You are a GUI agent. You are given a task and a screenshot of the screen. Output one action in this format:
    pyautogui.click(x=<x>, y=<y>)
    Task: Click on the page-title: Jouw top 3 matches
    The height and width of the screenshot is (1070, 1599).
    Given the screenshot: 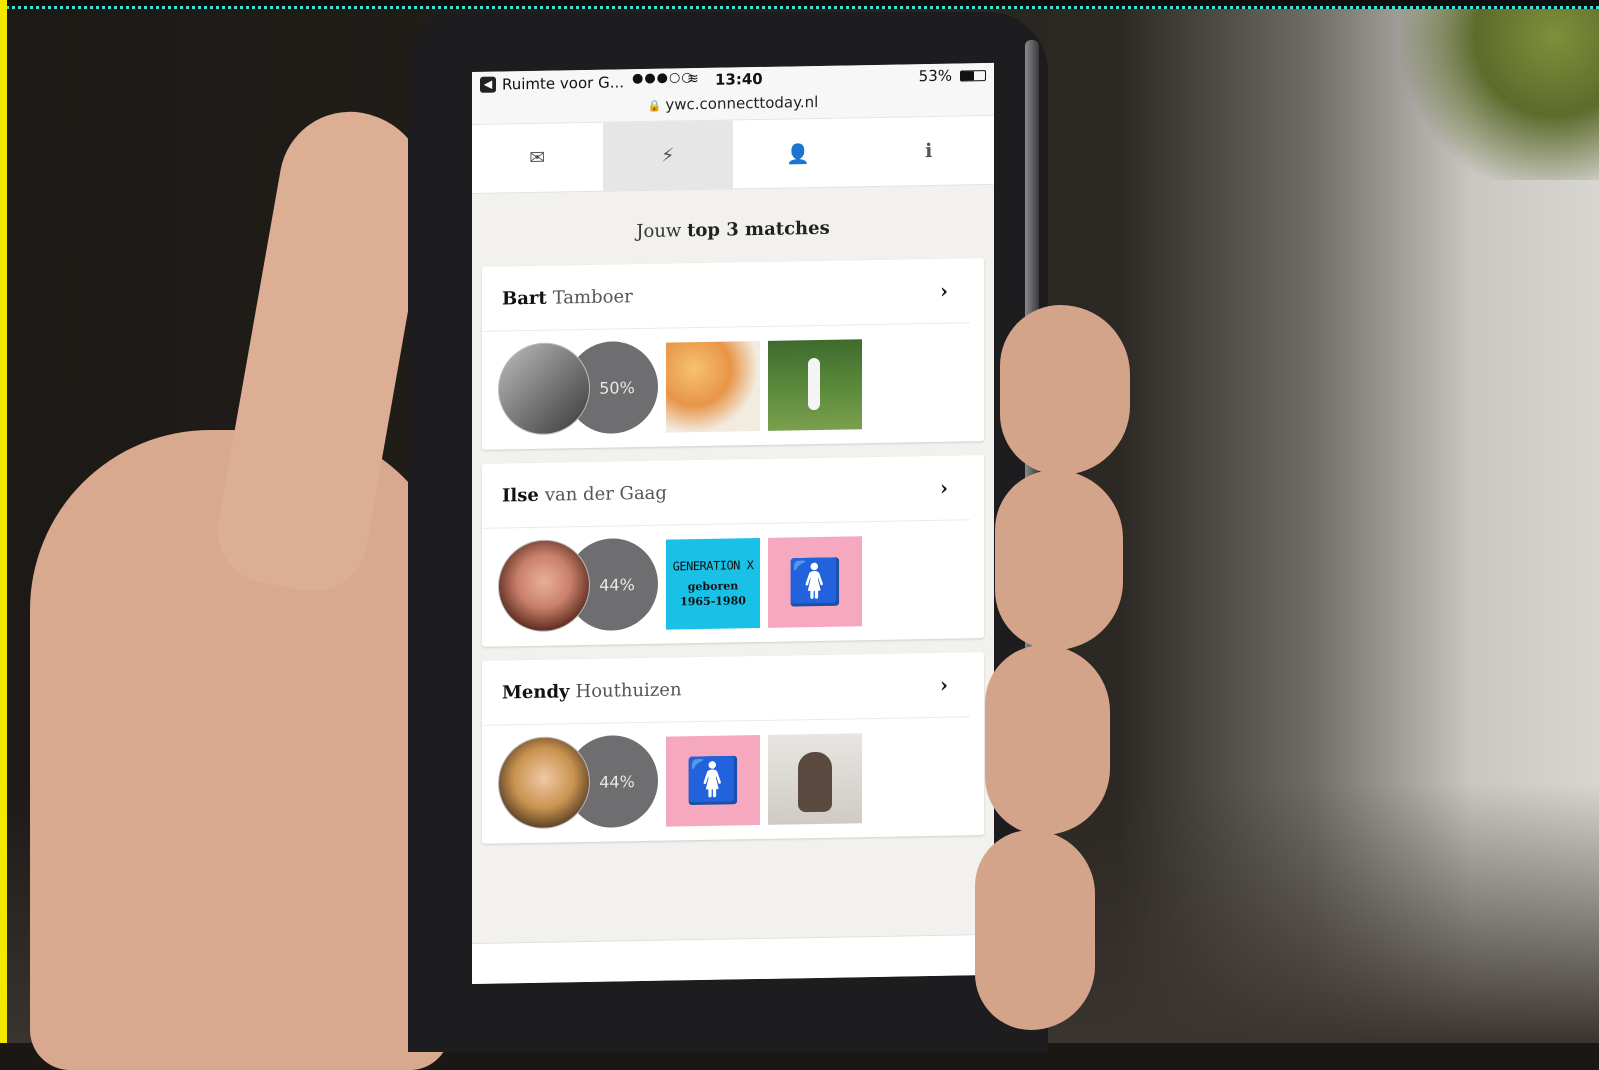 What is the action you would take?
    pyautogui.click(x=733, y=226)
    